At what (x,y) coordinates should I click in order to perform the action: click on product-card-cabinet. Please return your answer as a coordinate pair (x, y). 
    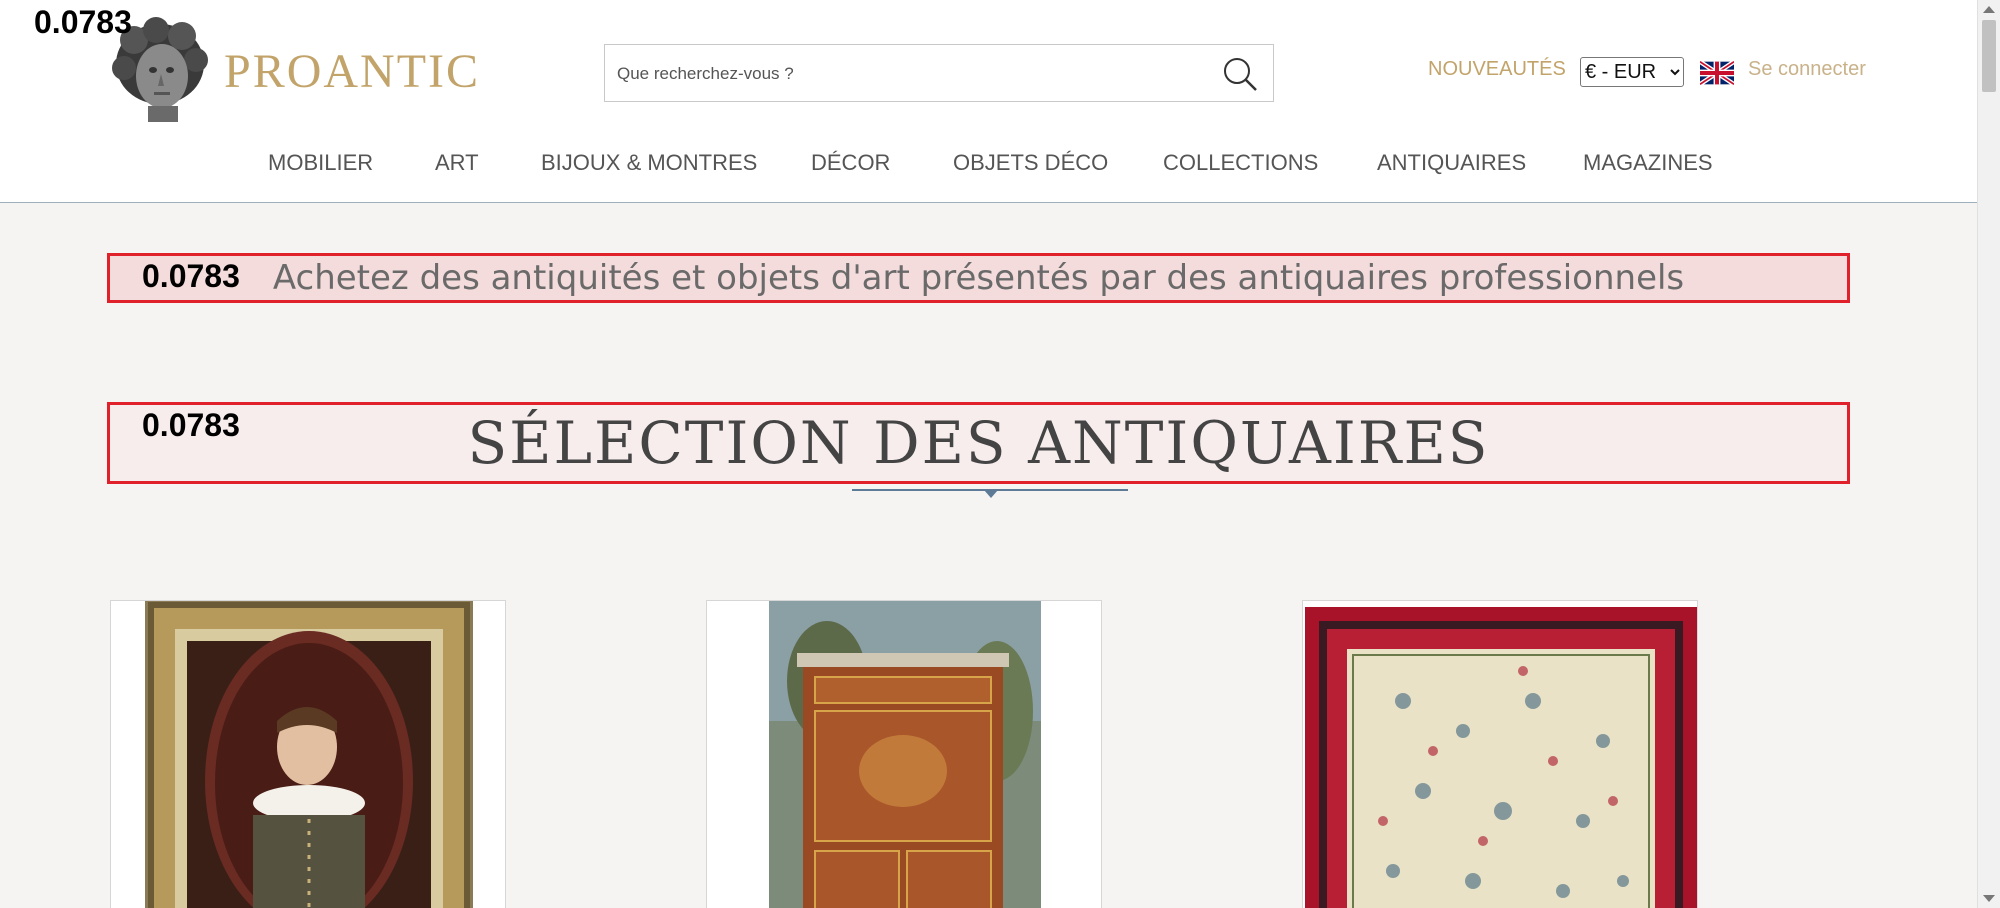
    Looking at the image, I should click on (904, 754).